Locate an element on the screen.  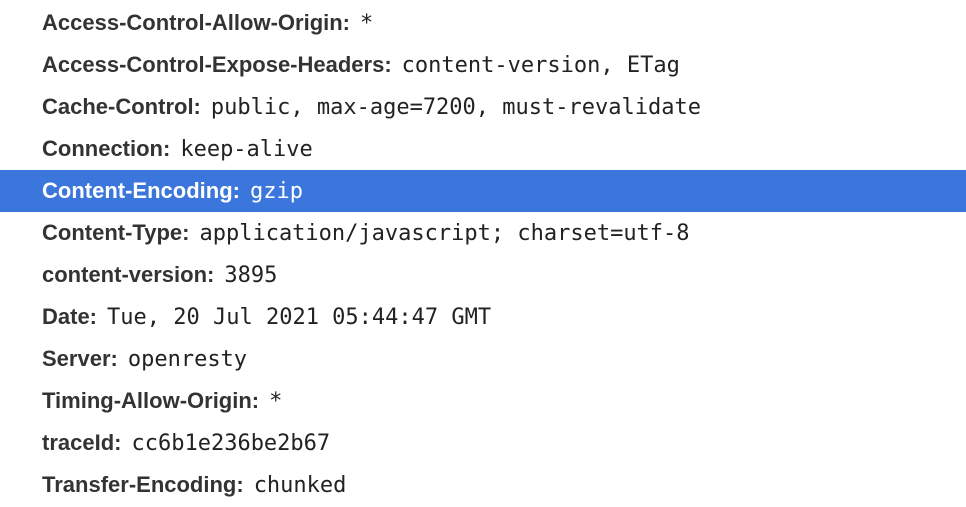
header-value: gzip is located at coordinates (276, 191).